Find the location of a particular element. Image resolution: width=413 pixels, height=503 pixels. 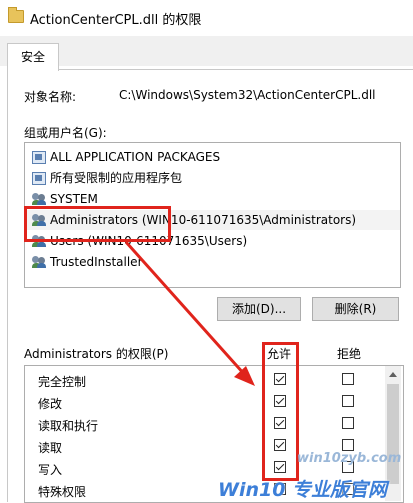

watermark-site: win10zyb.com is located at coordinates (349, 458).